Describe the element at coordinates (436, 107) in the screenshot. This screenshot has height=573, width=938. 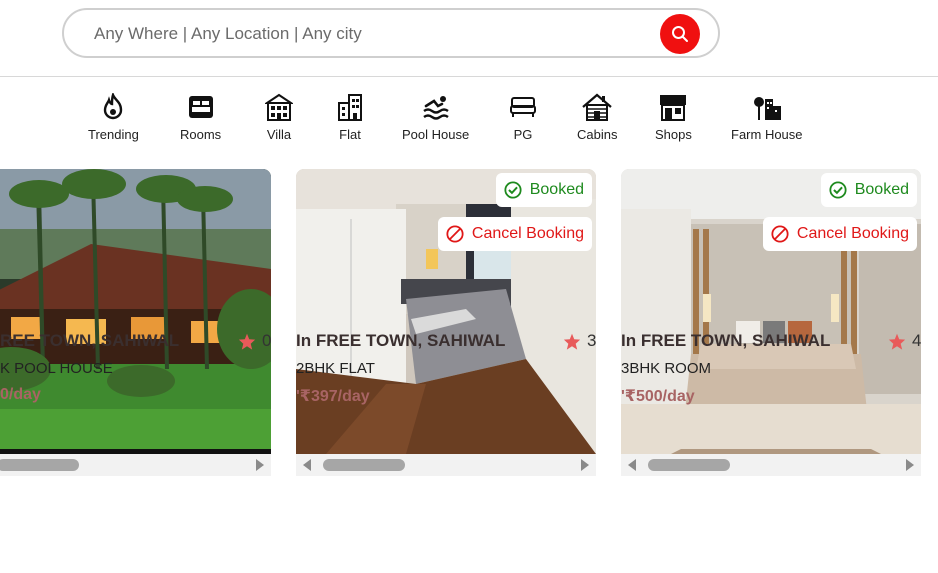
I see `swimmer-icon` at that location.